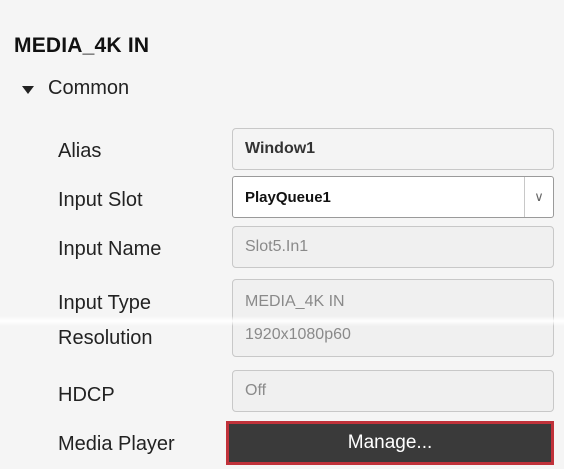  I want to click on input-name-value: Slot5.In1, so click(277, 246).